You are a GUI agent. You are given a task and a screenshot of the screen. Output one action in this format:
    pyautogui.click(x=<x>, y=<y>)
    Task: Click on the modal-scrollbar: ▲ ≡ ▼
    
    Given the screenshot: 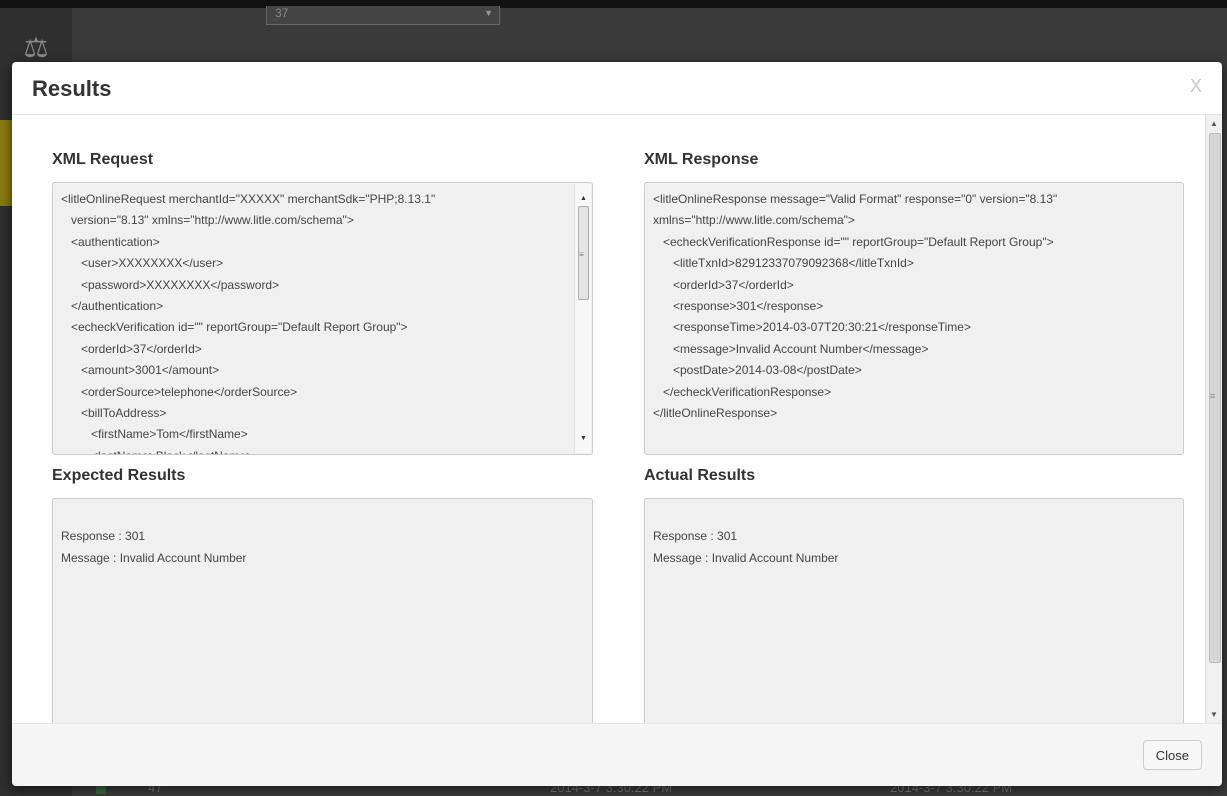 What is the action you would take?
    pyautogui.click(x=1213, y=419)
    